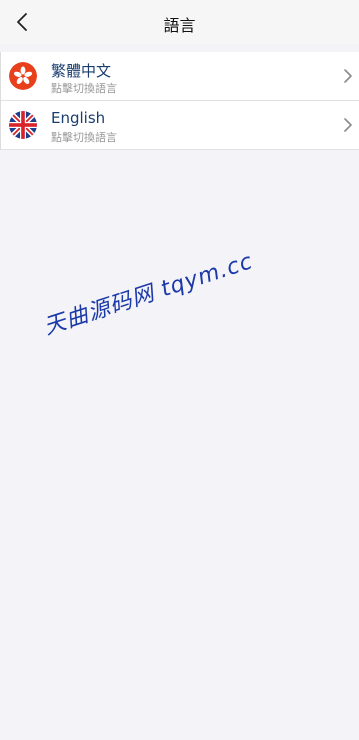 Image resolution: width=359 pixels, height=740 pixels. What do you see at coordinates (180, 125) in the screenshot?
I see `language-item-english: English 點擊切換語言` at bounding box center [180, 125].